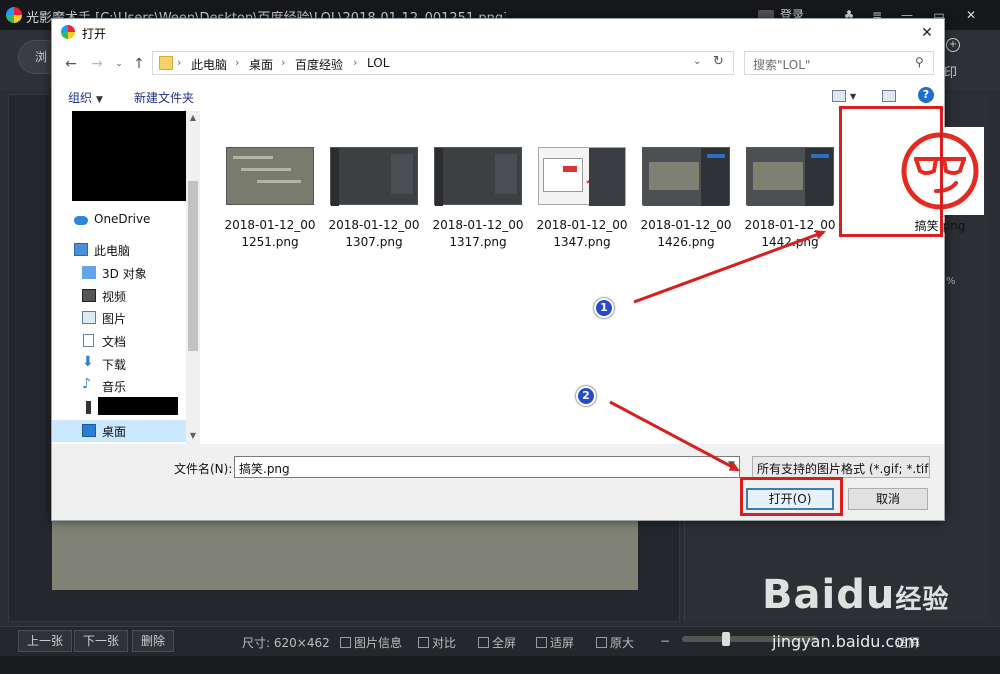 This screenshot has width=1000, height=674. What do you see at coordinates (665, 641) in the screenshot?
I see `zoom-out-icon: −` at bounding box center [665, 641].